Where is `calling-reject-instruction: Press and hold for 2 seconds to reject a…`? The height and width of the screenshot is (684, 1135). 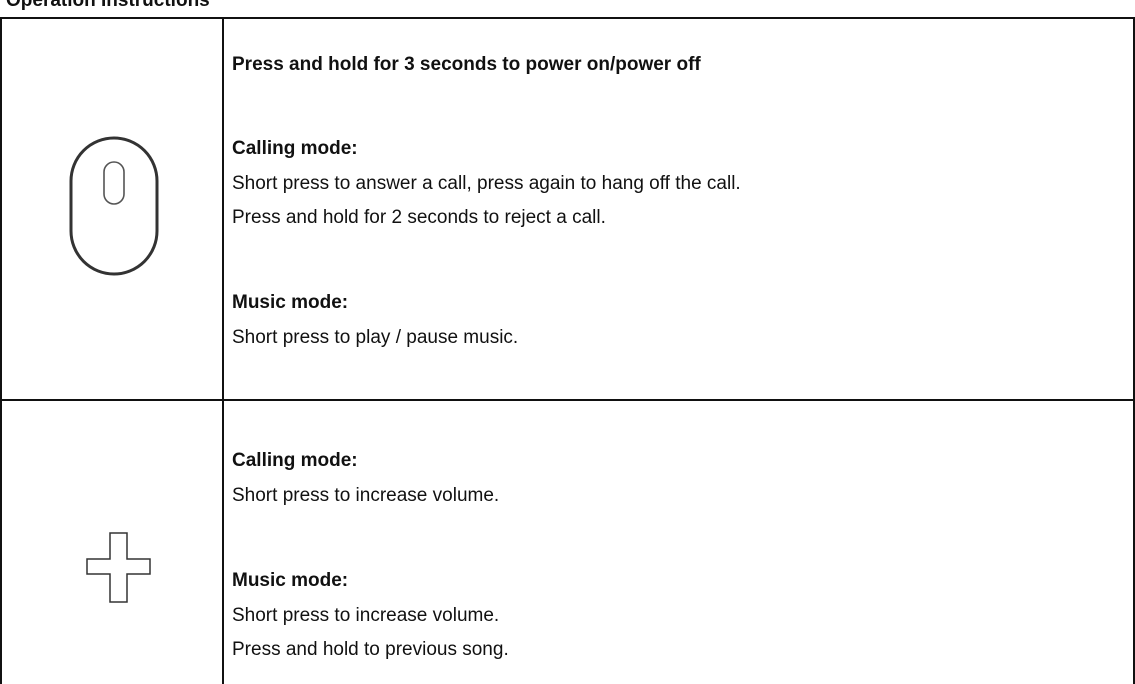 calling-reject-instruction: Press and hold for 2 seconds to reject a… is located at coordinates (419, 217).